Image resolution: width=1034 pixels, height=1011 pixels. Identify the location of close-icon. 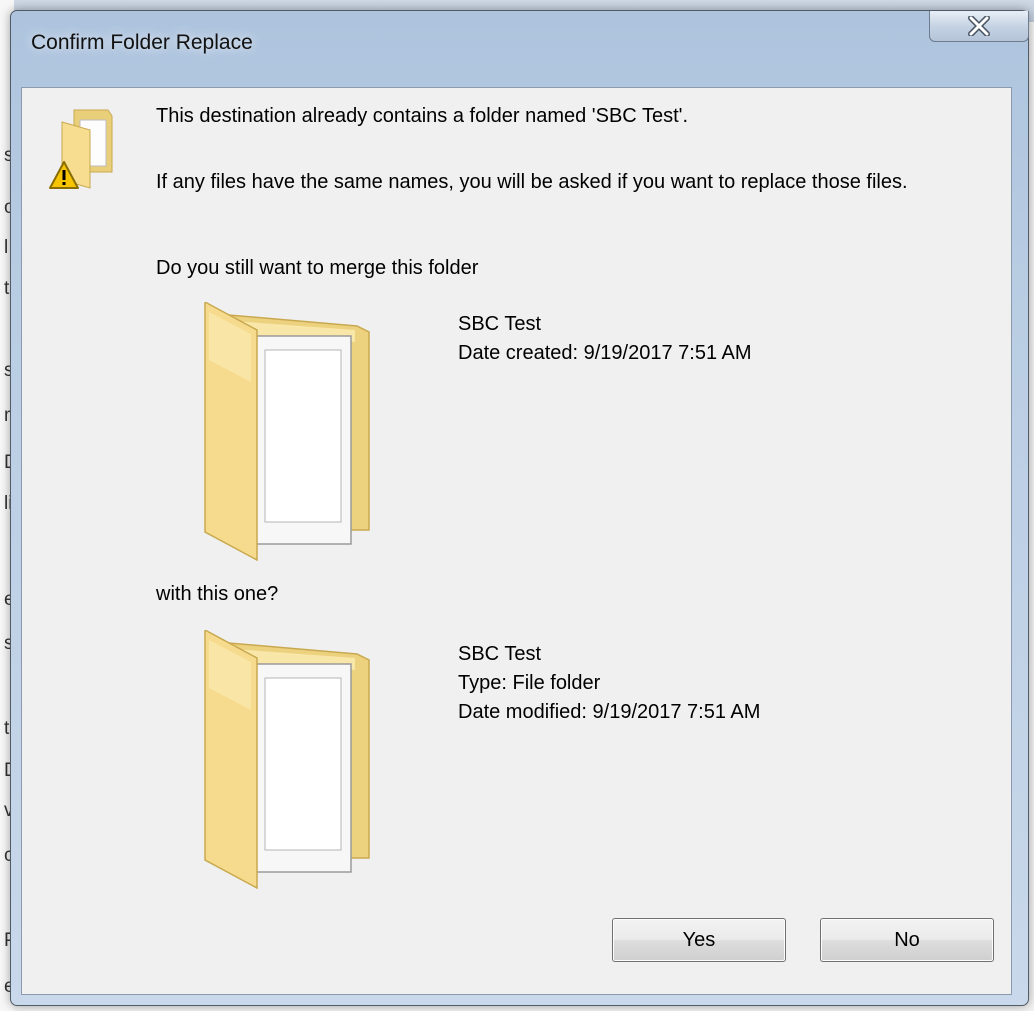
(979, 26).